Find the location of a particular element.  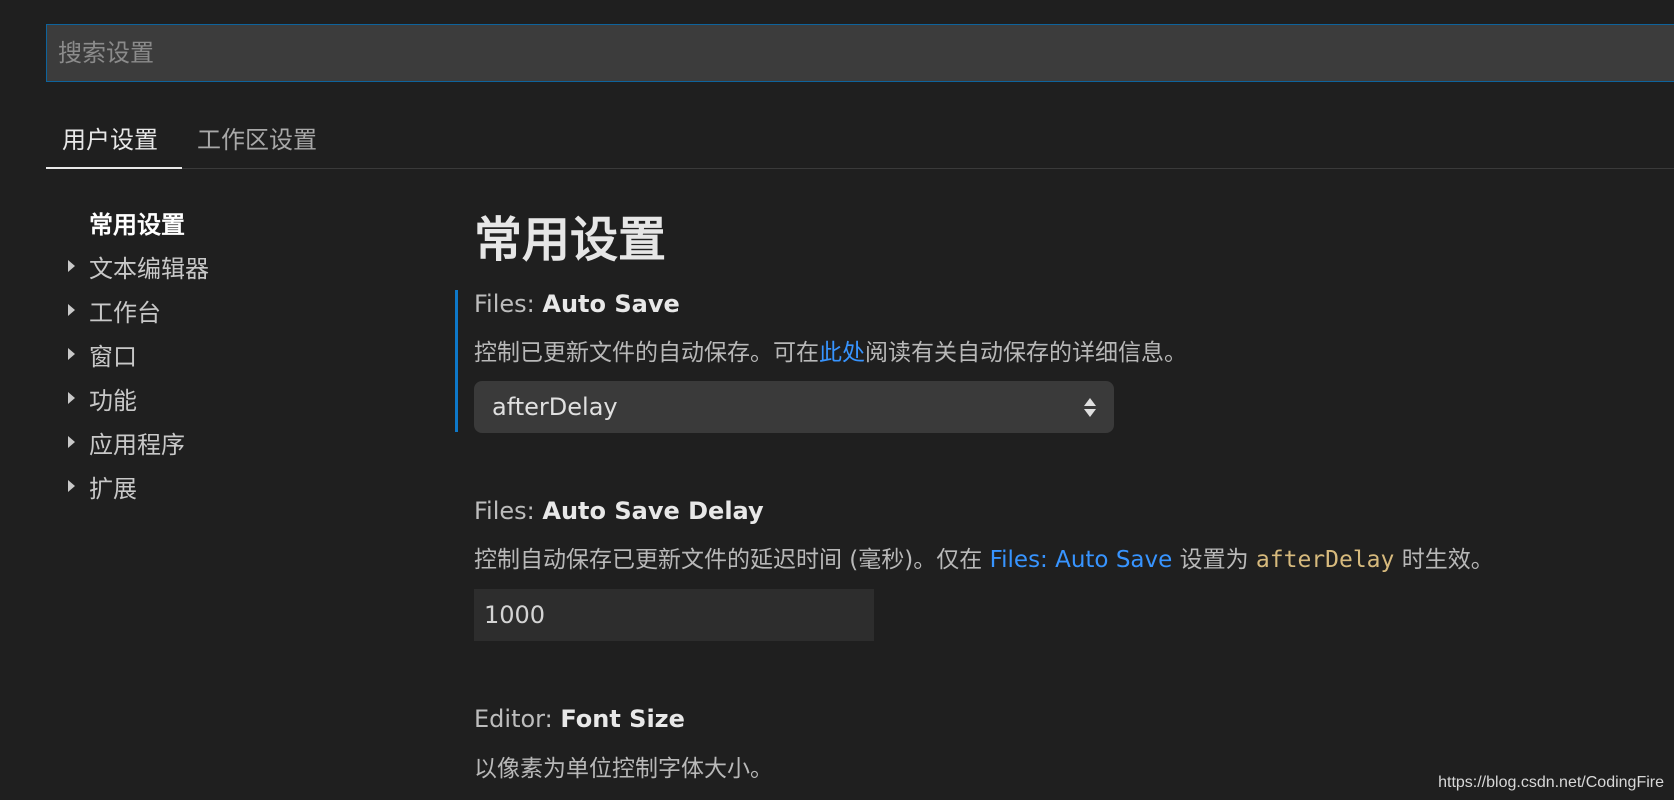

desc-text: 控制自动保存已更新文件的延迟时间 (毫秒)。仅在 is located at coordinates (732, 560).